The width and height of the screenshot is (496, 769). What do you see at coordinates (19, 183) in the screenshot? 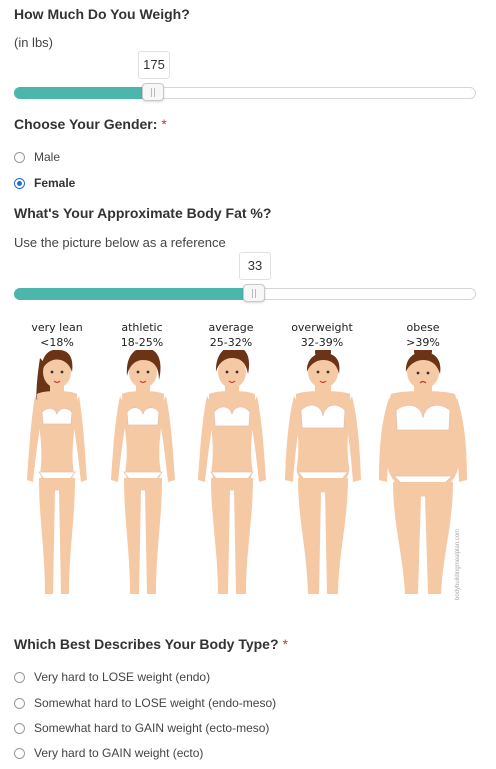
I see `radio-female` at bounding box center [19, 183].